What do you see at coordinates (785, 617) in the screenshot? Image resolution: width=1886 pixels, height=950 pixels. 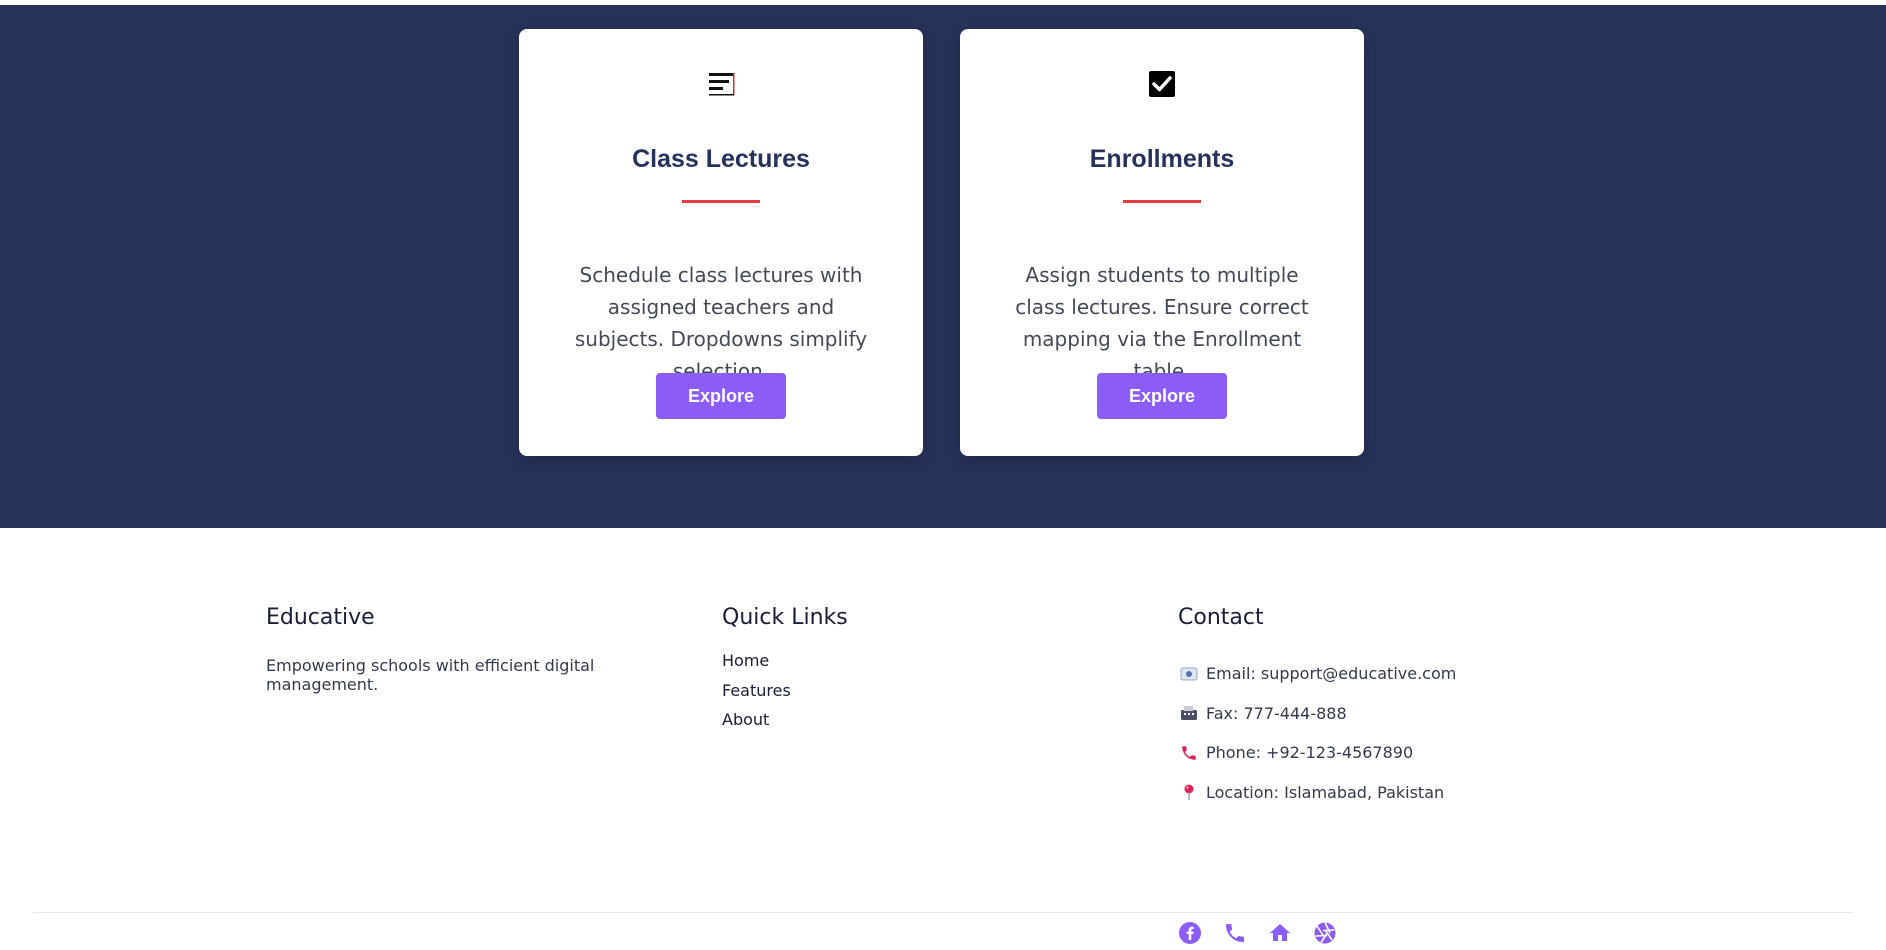 I see `quick-links-title: Quick Links` at bounding box center [785, 617].